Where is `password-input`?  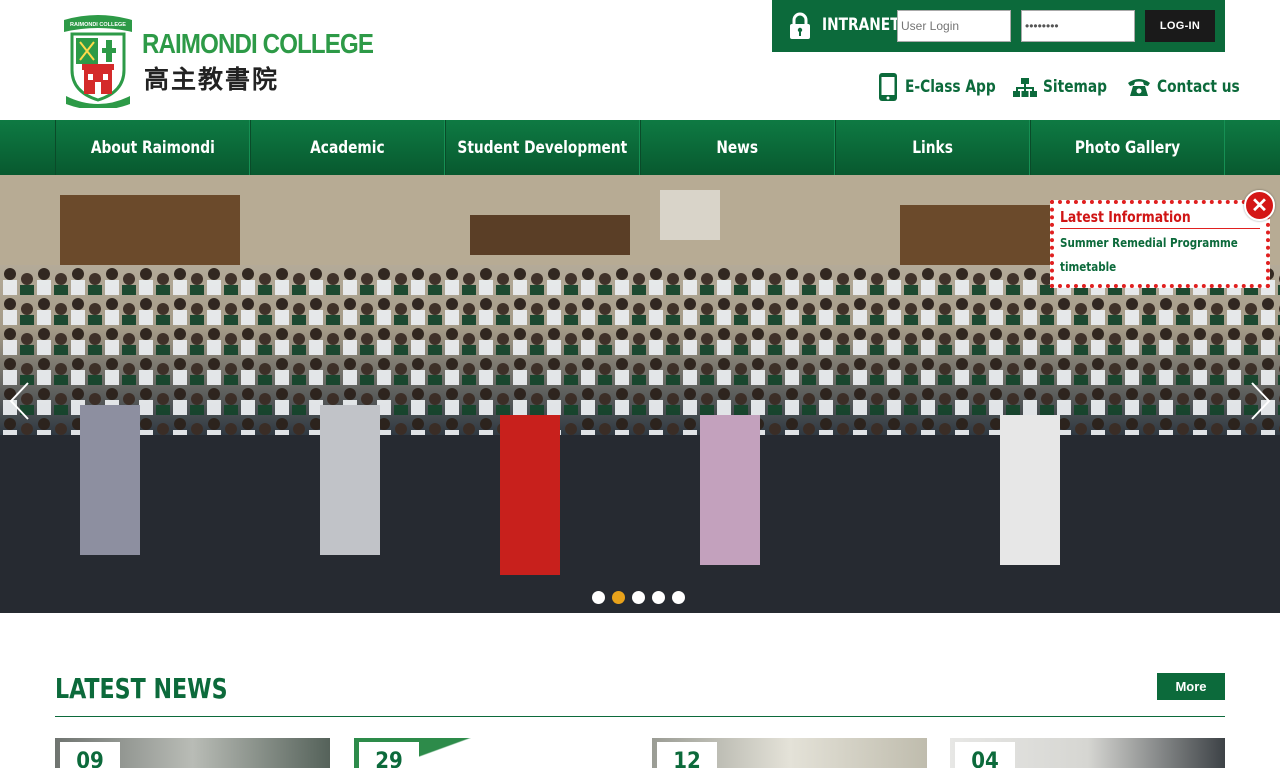
password-input is located at coordinates (1078, 26).